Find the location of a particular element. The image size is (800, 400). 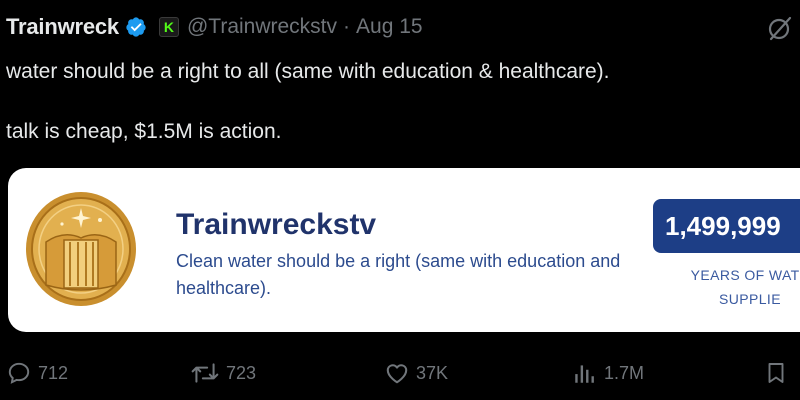

views-button: 1.7M is located at coordinates (608, 373).